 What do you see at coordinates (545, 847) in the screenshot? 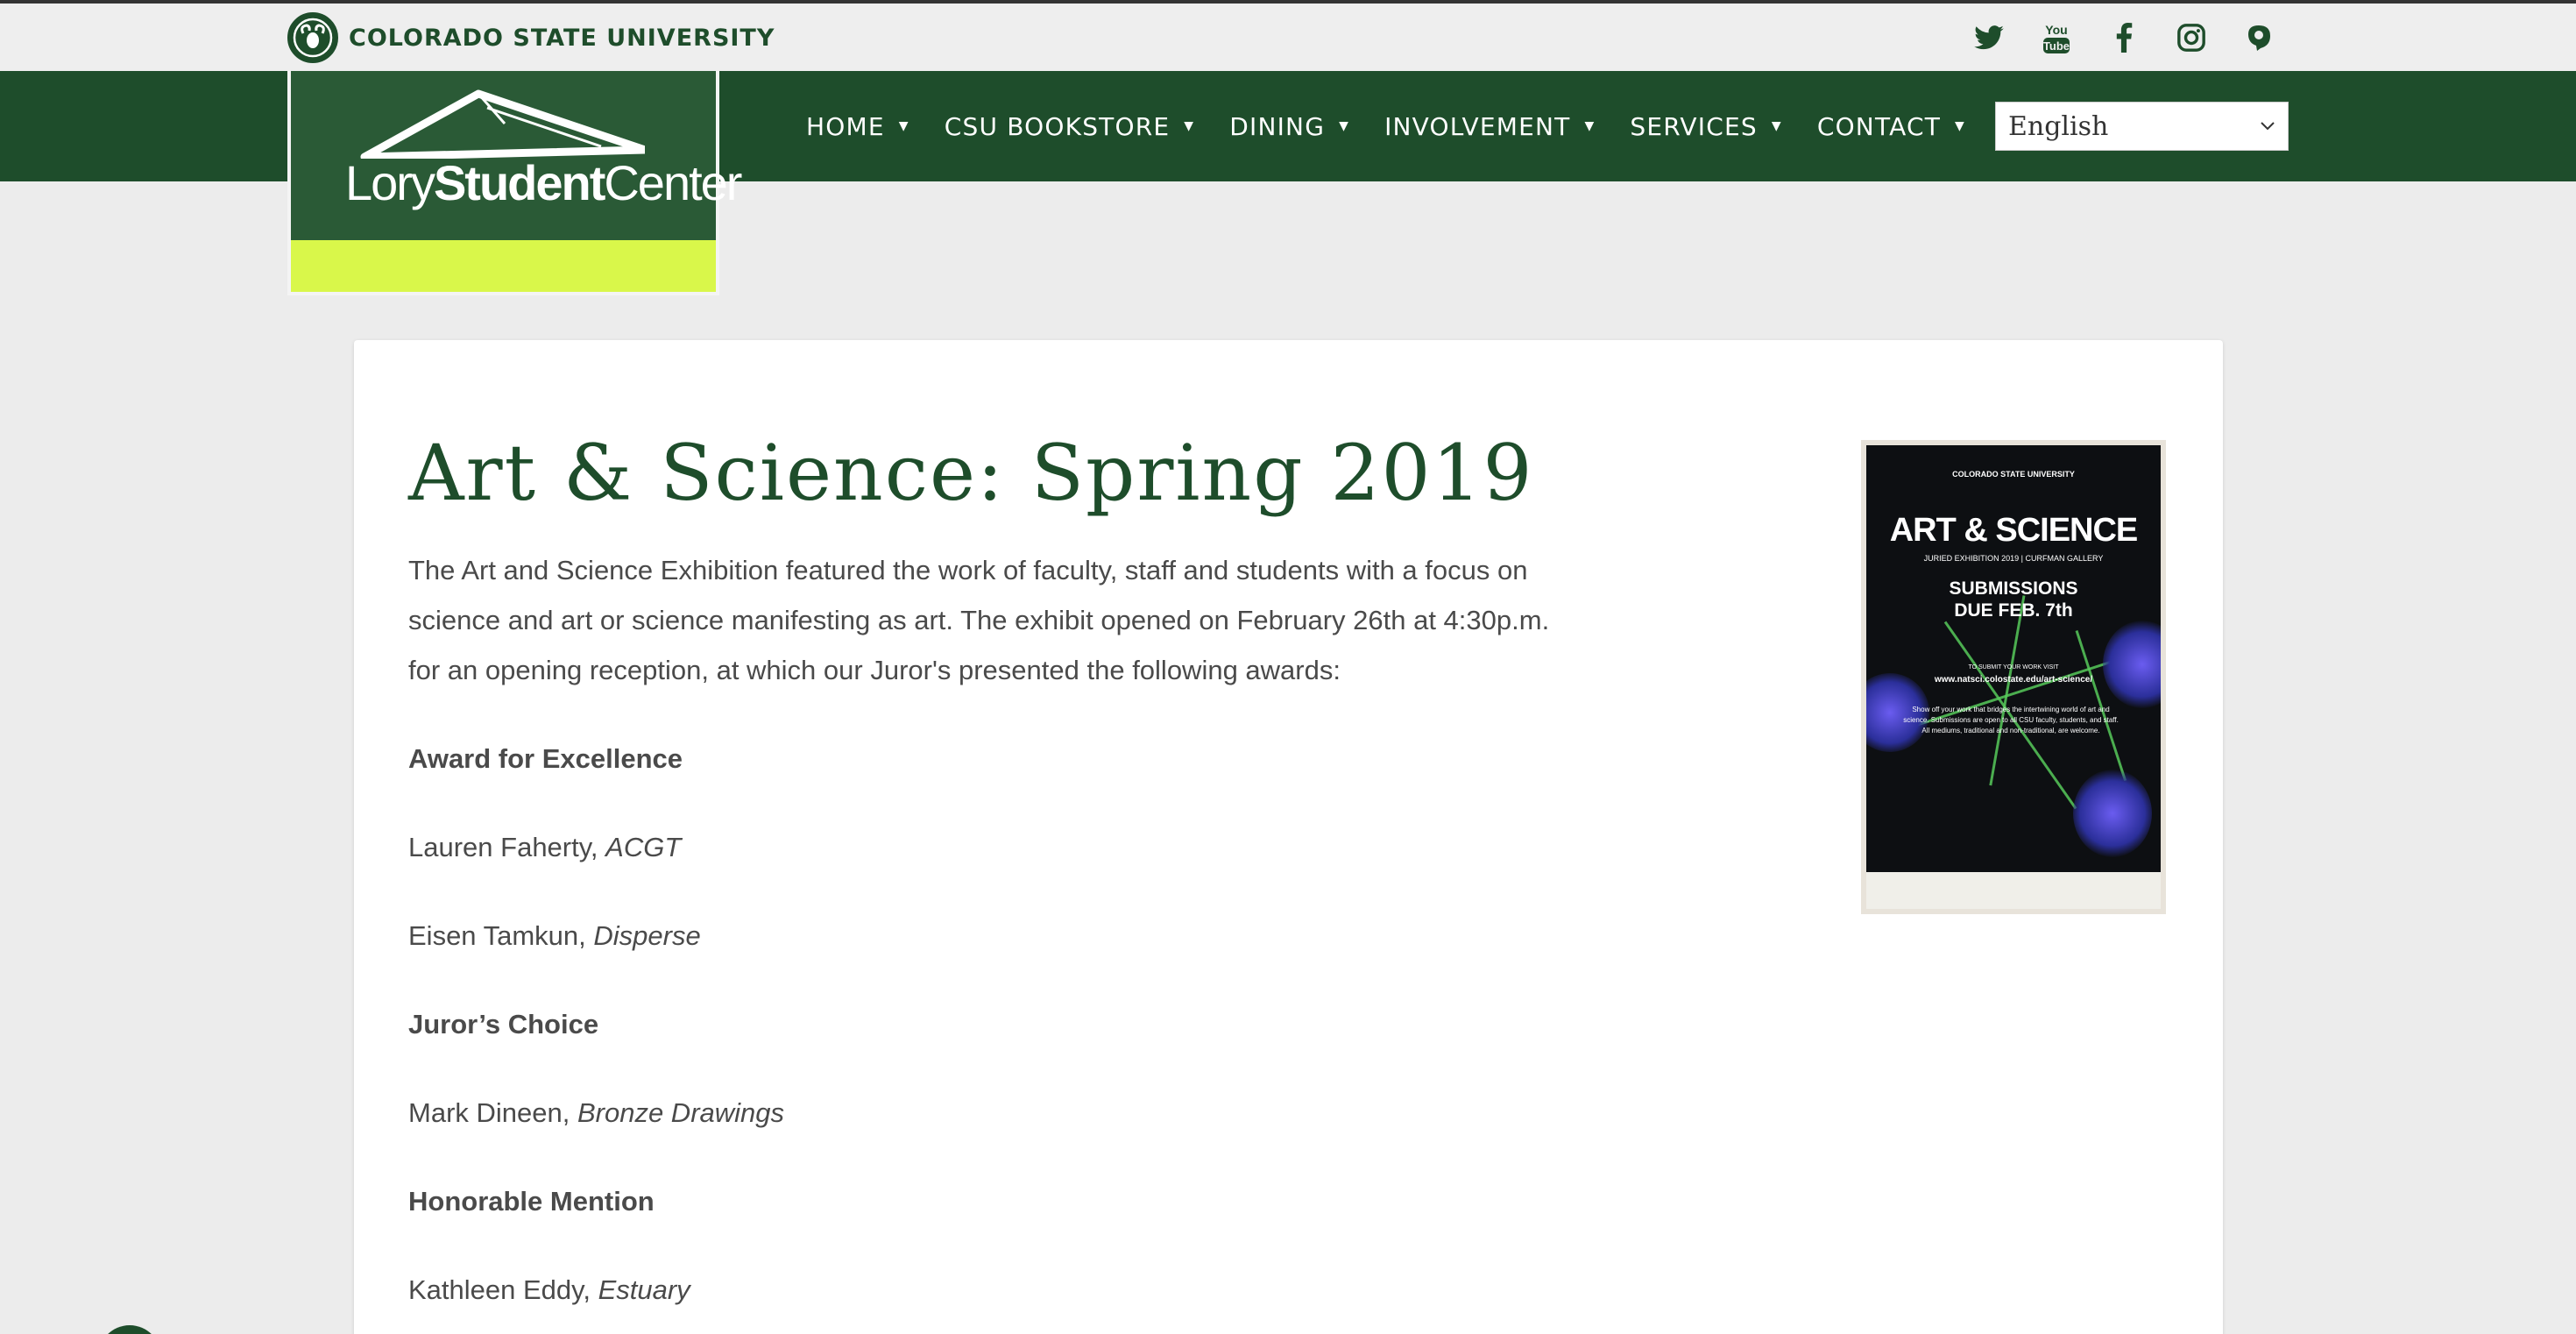
I see `award-winner: Lauren Faherty, ACGT` at bounding box center [545, 847].